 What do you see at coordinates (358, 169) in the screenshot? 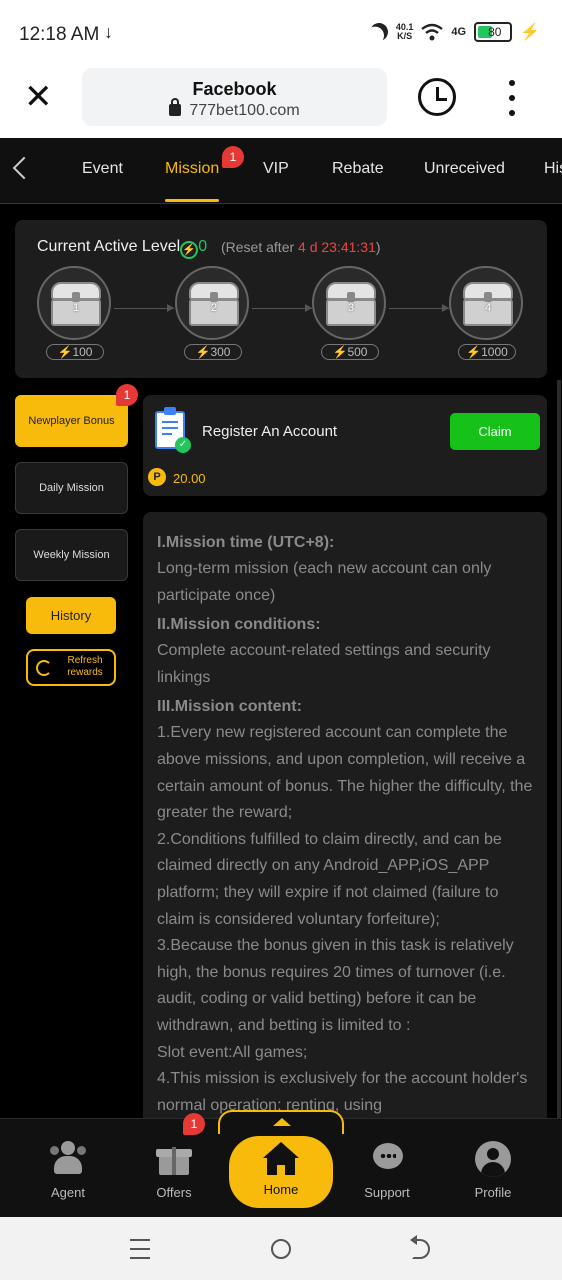
I see `tab-rebate: Rebate` at bounding box center [358, 169].